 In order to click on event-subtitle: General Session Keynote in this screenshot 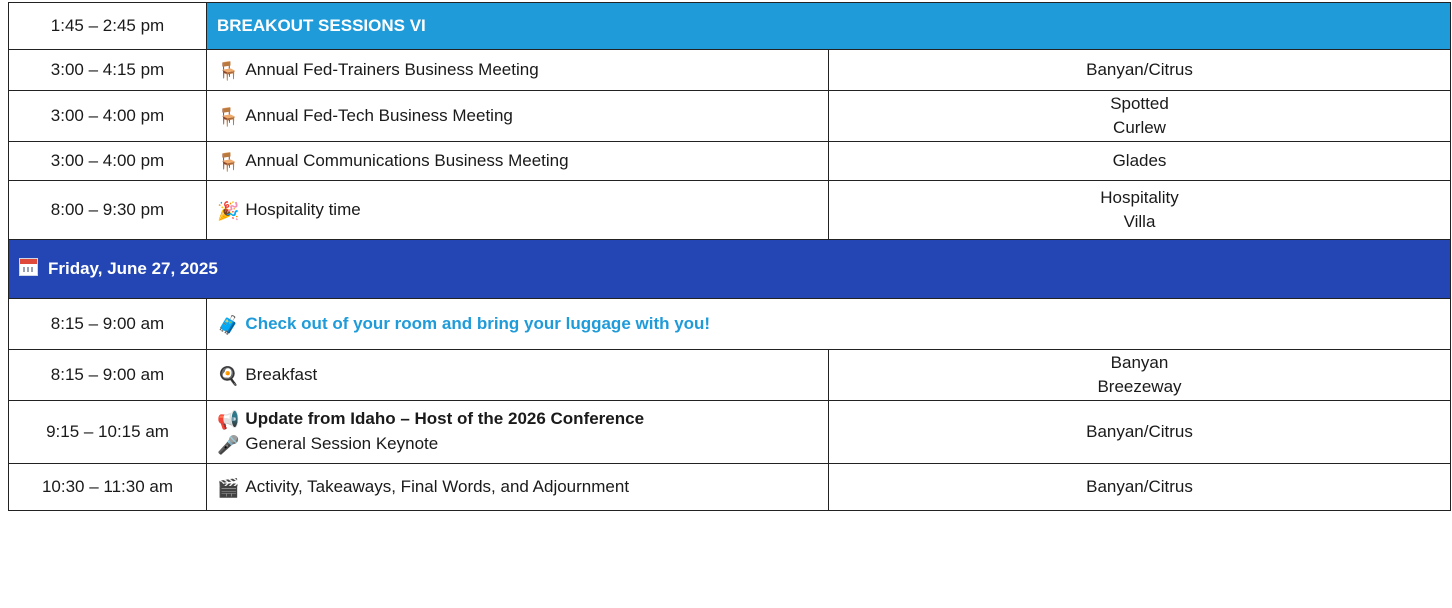, I will do `click(342, 443)`.